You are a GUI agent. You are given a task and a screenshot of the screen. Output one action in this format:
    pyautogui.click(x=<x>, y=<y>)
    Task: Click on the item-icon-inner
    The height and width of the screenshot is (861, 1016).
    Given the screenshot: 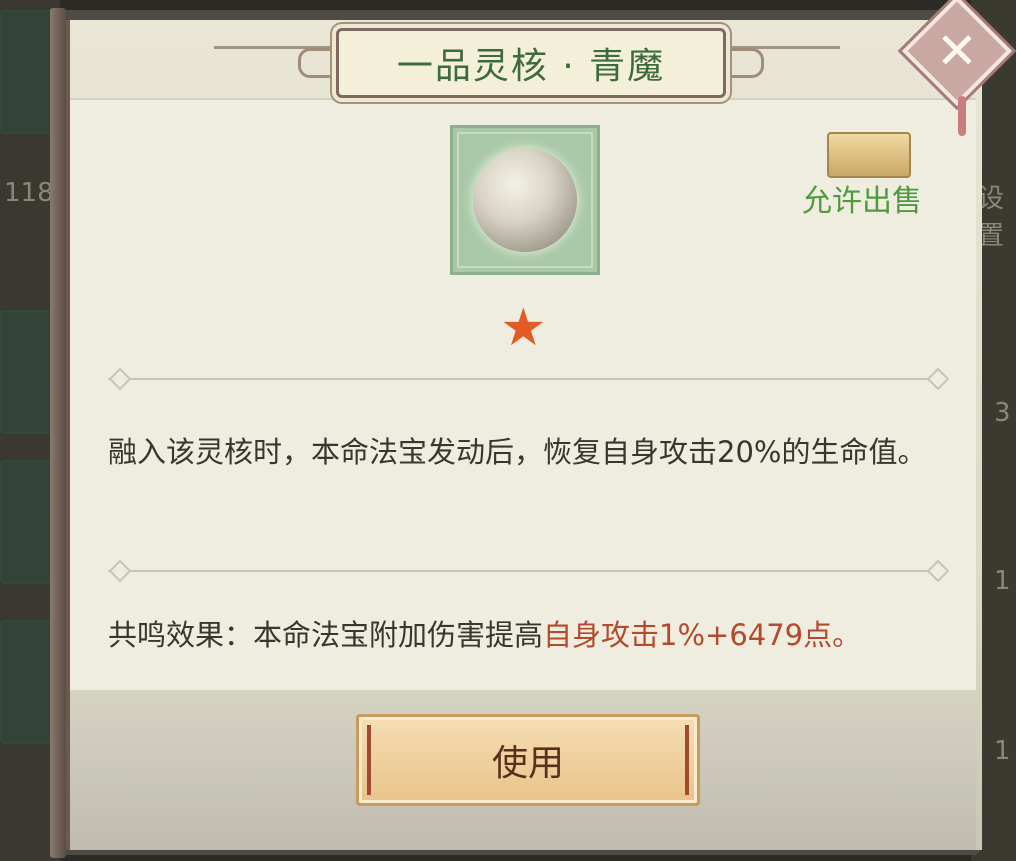 What is the action you would take?
    pyautogui.click(x=525, y=200)
    